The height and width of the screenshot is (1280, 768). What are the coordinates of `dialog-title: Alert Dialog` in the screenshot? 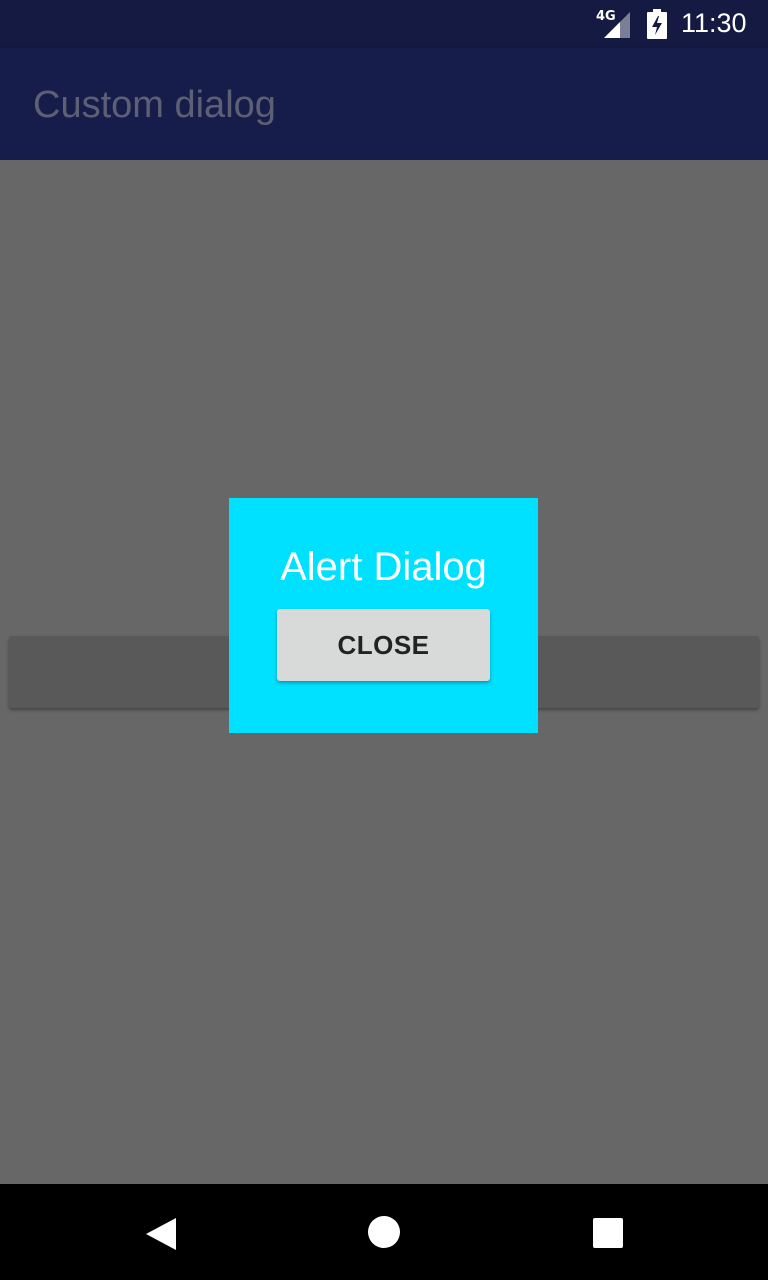 It's located at (383, 567).